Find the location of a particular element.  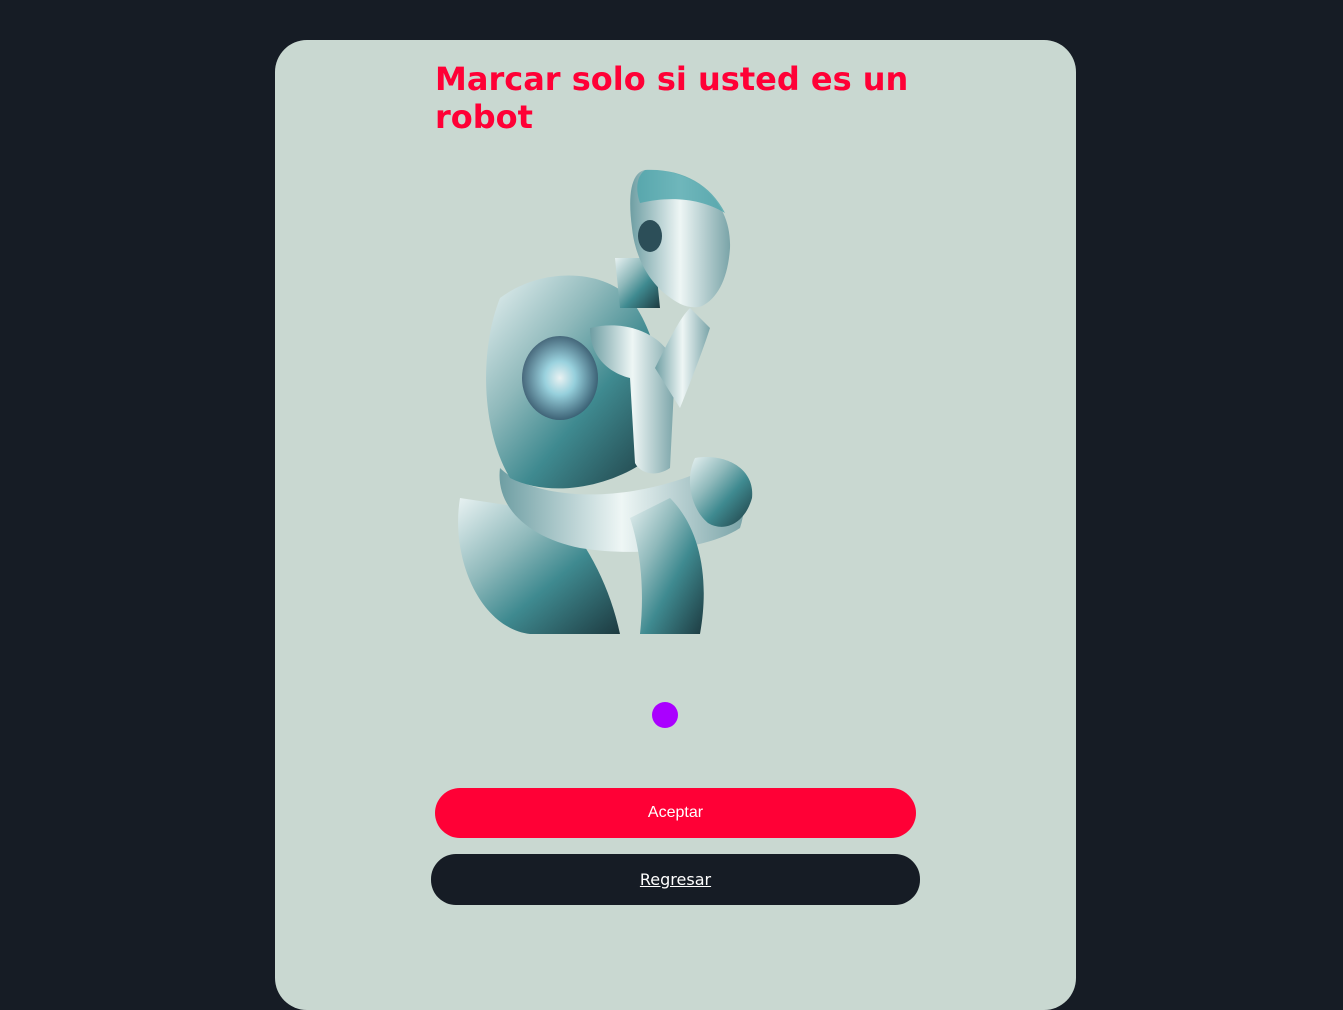

robot-radio-button is located at coordinates (665, 715).